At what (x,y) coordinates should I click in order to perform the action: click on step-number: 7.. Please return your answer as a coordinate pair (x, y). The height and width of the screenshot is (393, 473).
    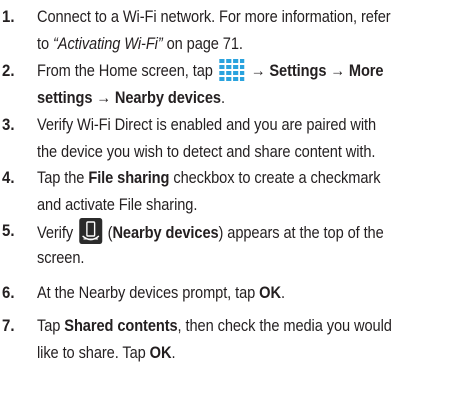
    Looking at the image, I should click on (8, 325).